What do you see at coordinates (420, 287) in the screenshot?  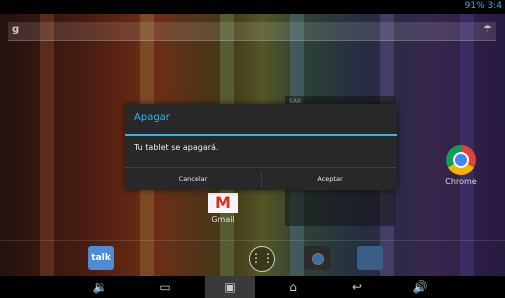 I see `volume-up-icon: 🔊` at bounding box center [420, 287].